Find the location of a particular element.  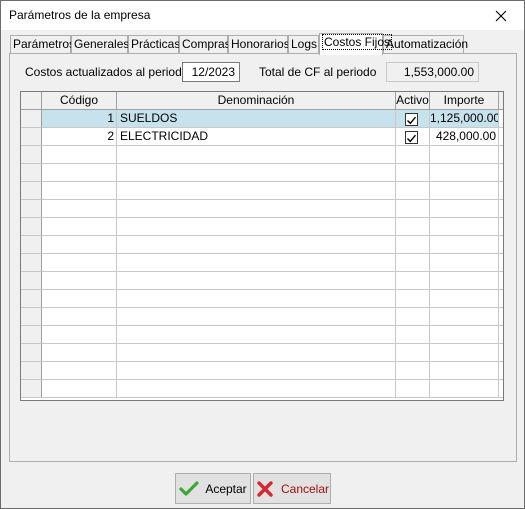

cancel-button: Cancelar is located at coordinates (292, 488).